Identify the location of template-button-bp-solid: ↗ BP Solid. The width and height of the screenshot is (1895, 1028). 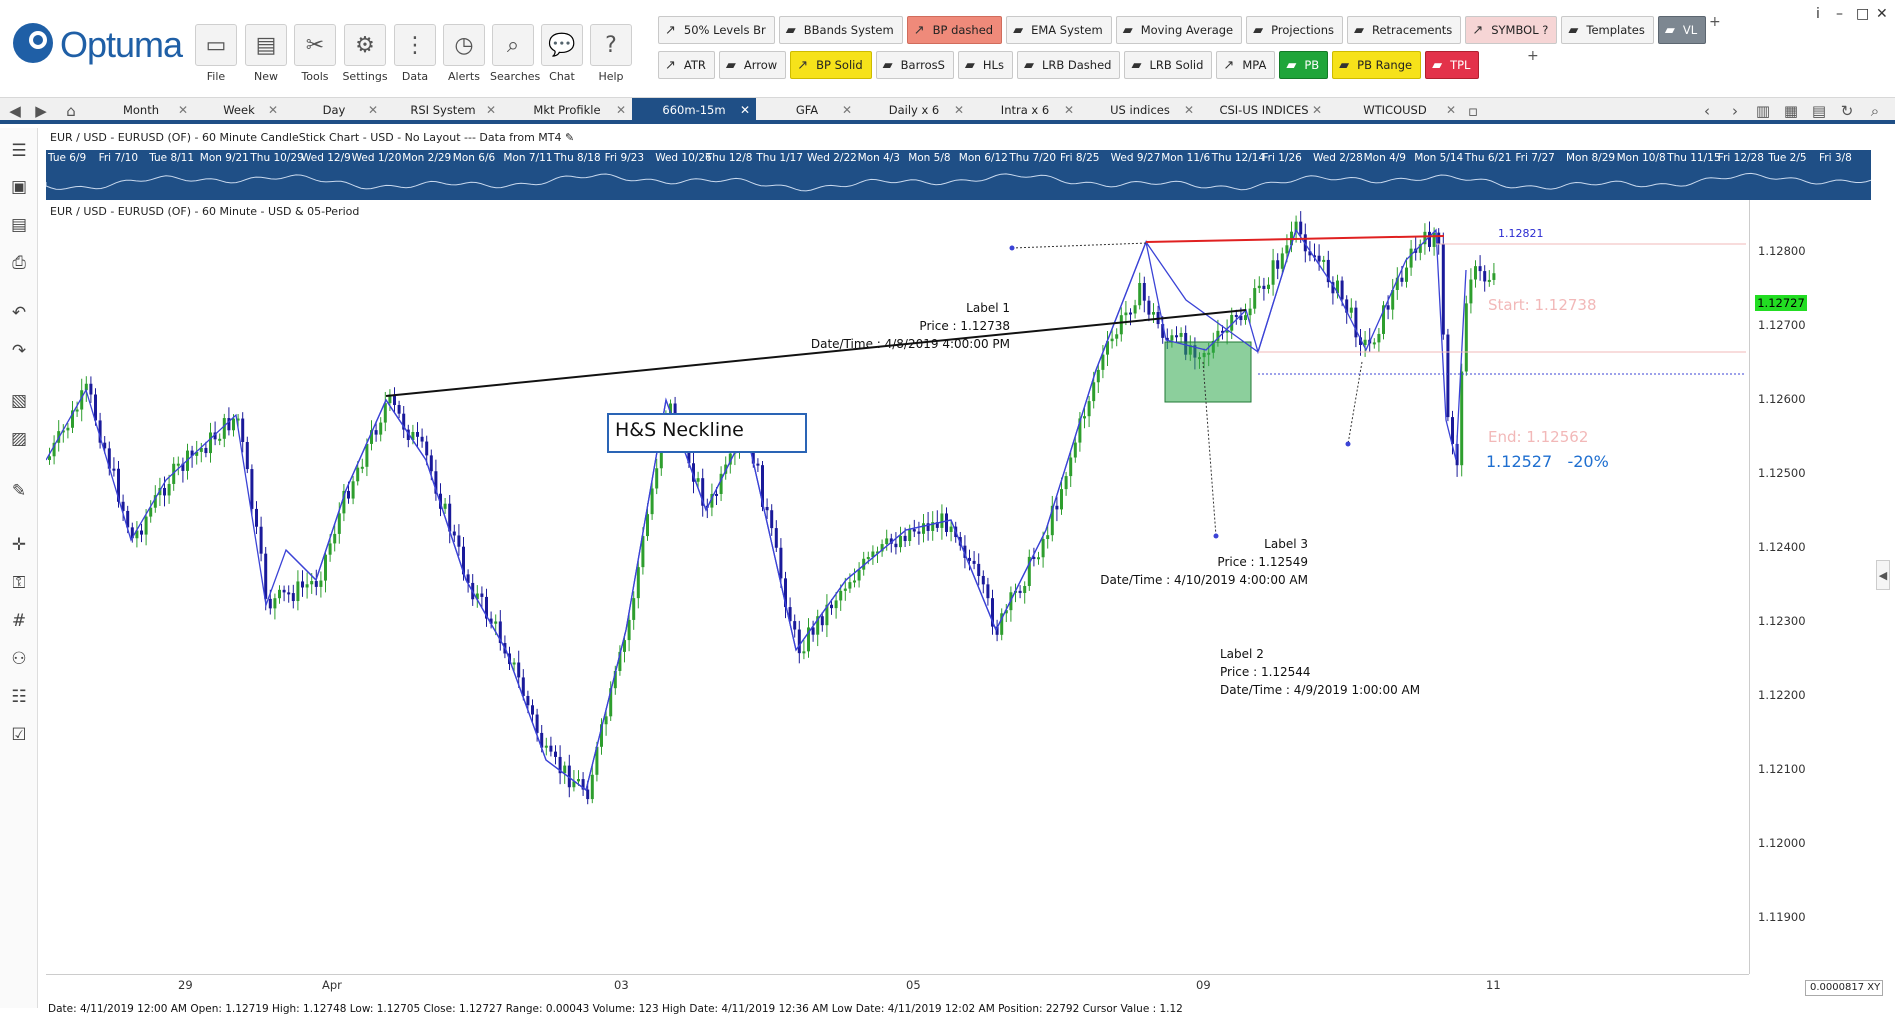
(831, 65).